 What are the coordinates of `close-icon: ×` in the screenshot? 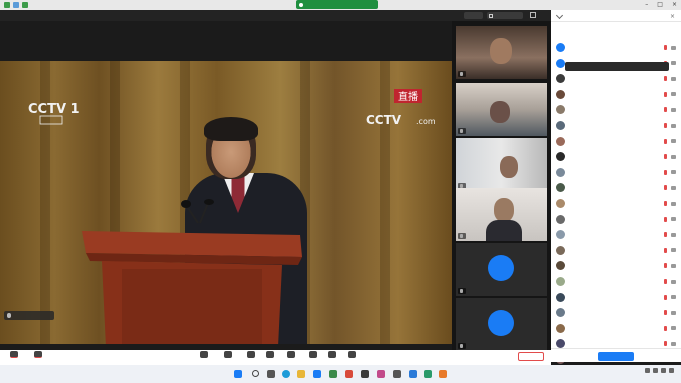 It's located at (674, 4).